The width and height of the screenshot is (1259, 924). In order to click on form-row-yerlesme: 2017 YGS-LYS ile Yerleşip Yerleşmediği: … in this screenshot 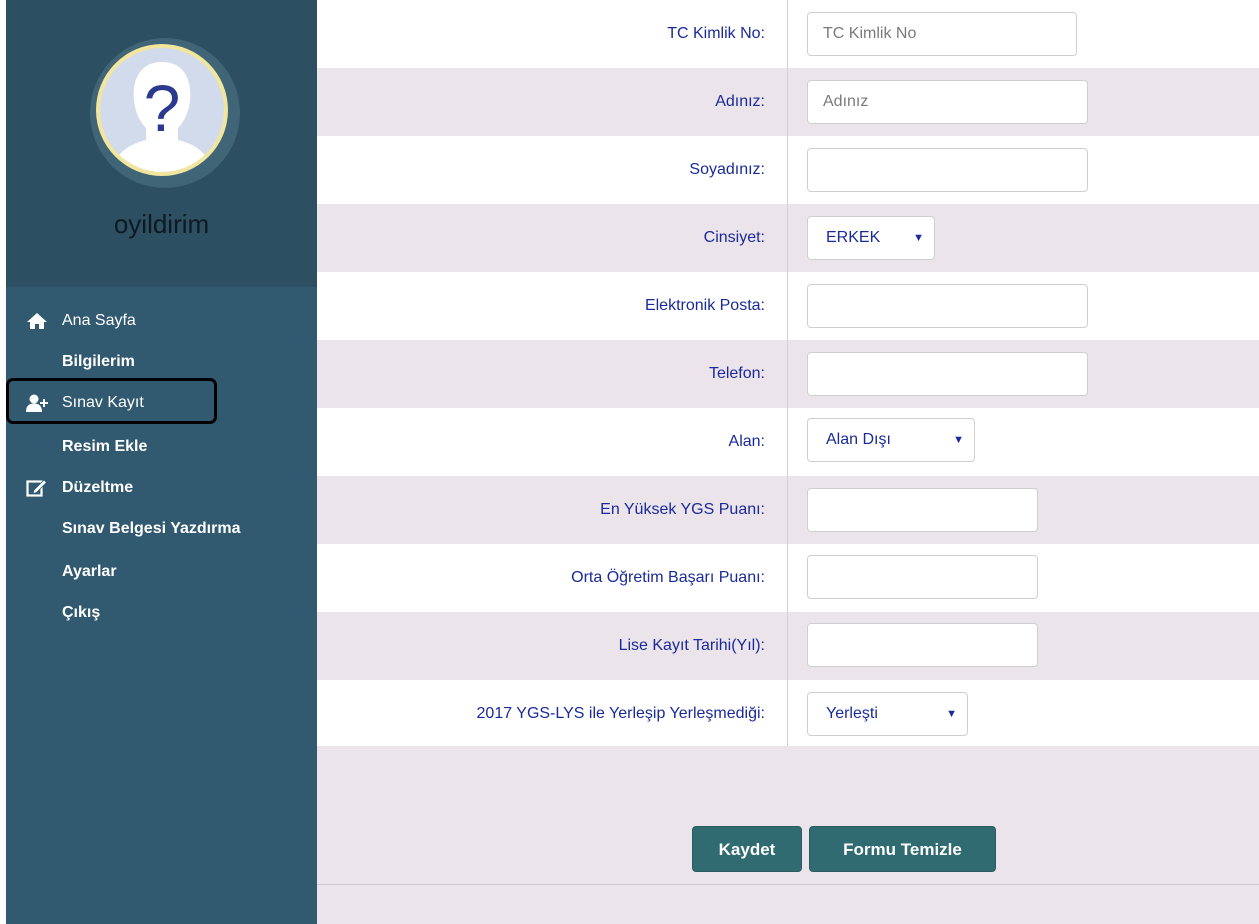, I will do `click(788, 714)`.